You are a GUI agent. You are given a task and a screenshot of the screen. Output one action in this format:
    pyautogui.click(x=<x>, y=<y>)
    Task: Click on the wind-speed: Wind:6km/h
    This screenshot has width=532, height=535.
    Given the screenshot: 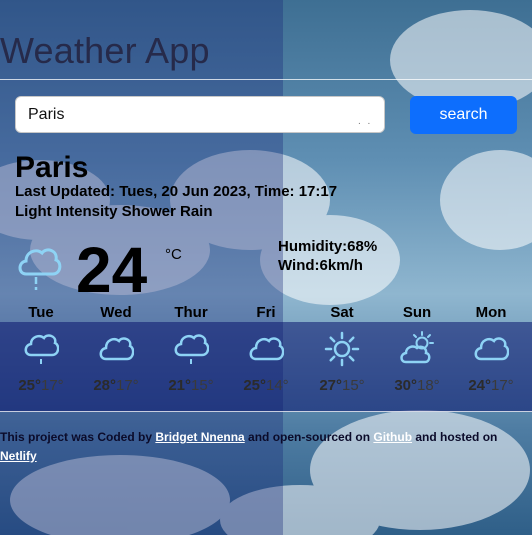 What is the action you would take?
    pyautogui.click(x=320, y=265)
    